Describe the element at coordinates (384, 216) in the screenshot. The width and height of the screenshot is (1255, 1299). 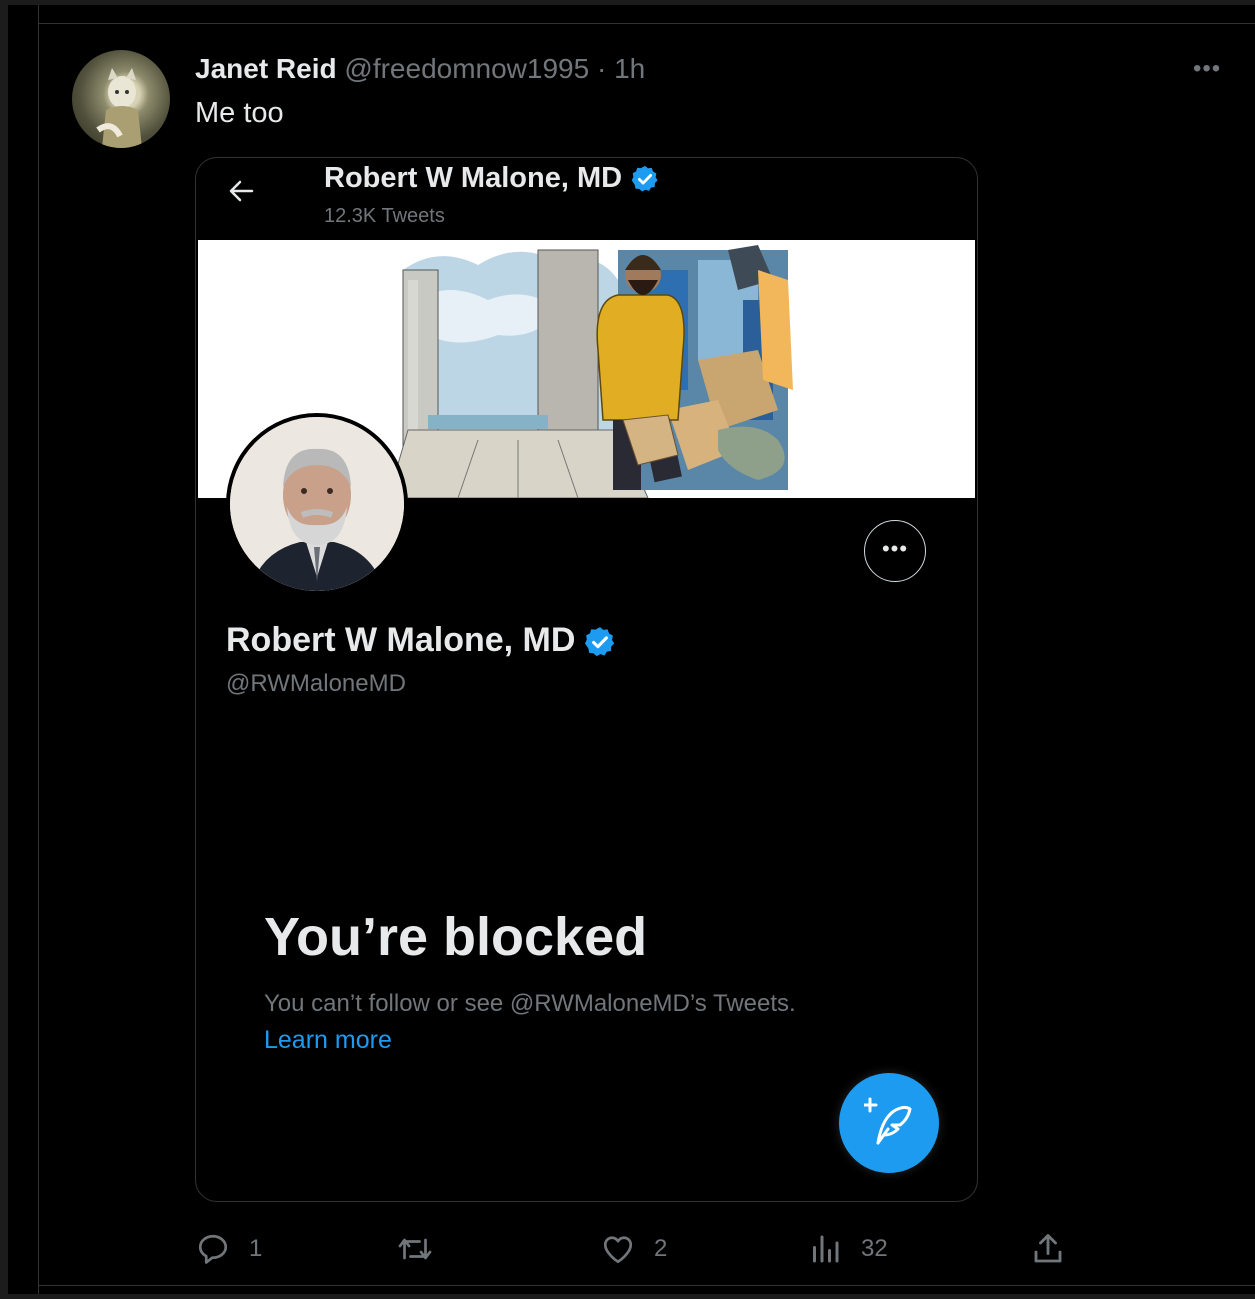
I see `tweet-count: 12.3K Tweets` at that location.